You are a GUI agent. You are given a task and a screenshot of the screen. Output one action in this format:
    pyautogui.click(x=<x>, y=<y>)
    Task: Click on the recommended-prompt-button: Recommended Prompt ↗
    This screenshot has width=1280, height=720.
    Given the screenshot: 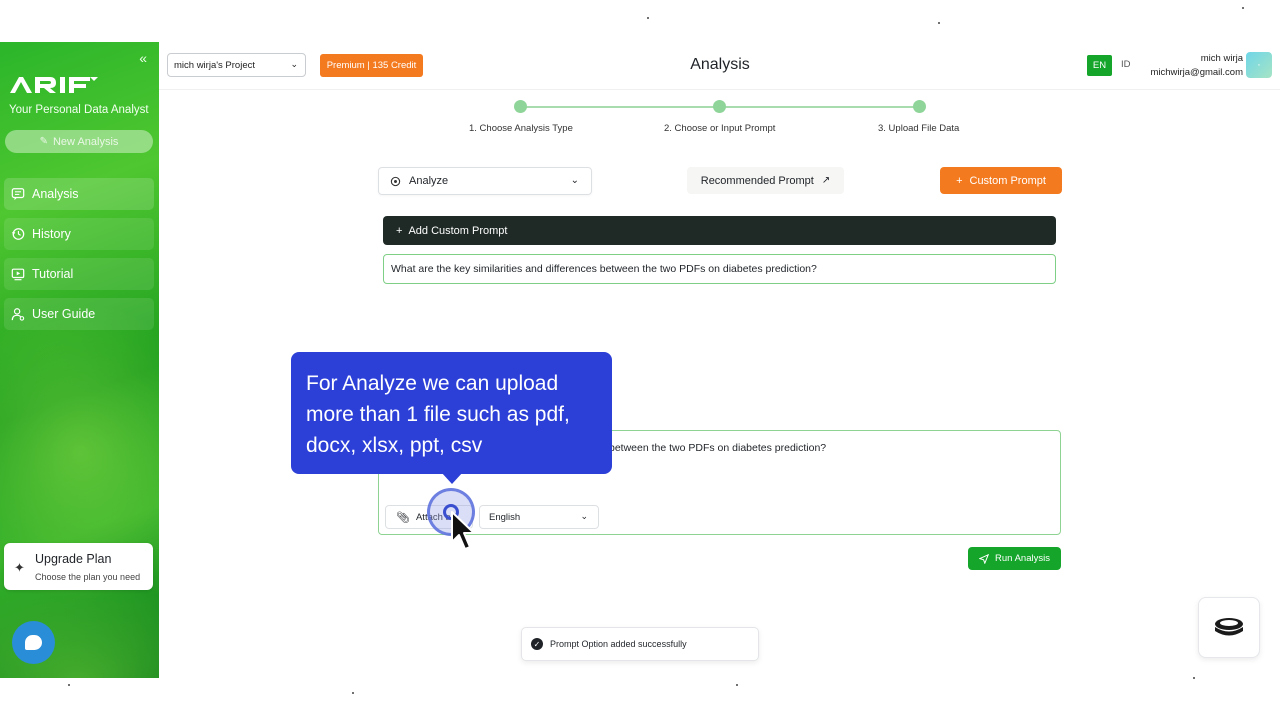 What is the action you would take?
    pyautogui.click(x=765, y=180)
    